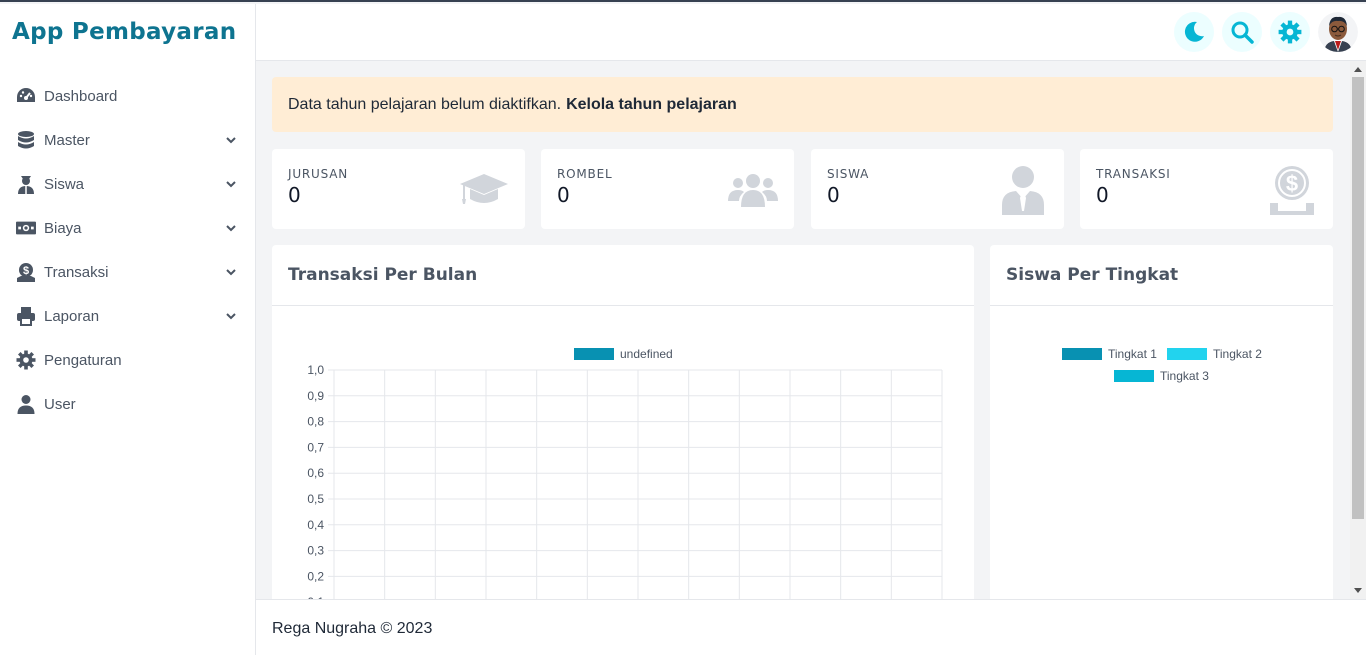 The width and height of the screenshot is (1366, 655). What do you see at coordinates (315, 576) in the screenshot?
I see `y-tick-label: 0,2` at bounding box center [315, 576].